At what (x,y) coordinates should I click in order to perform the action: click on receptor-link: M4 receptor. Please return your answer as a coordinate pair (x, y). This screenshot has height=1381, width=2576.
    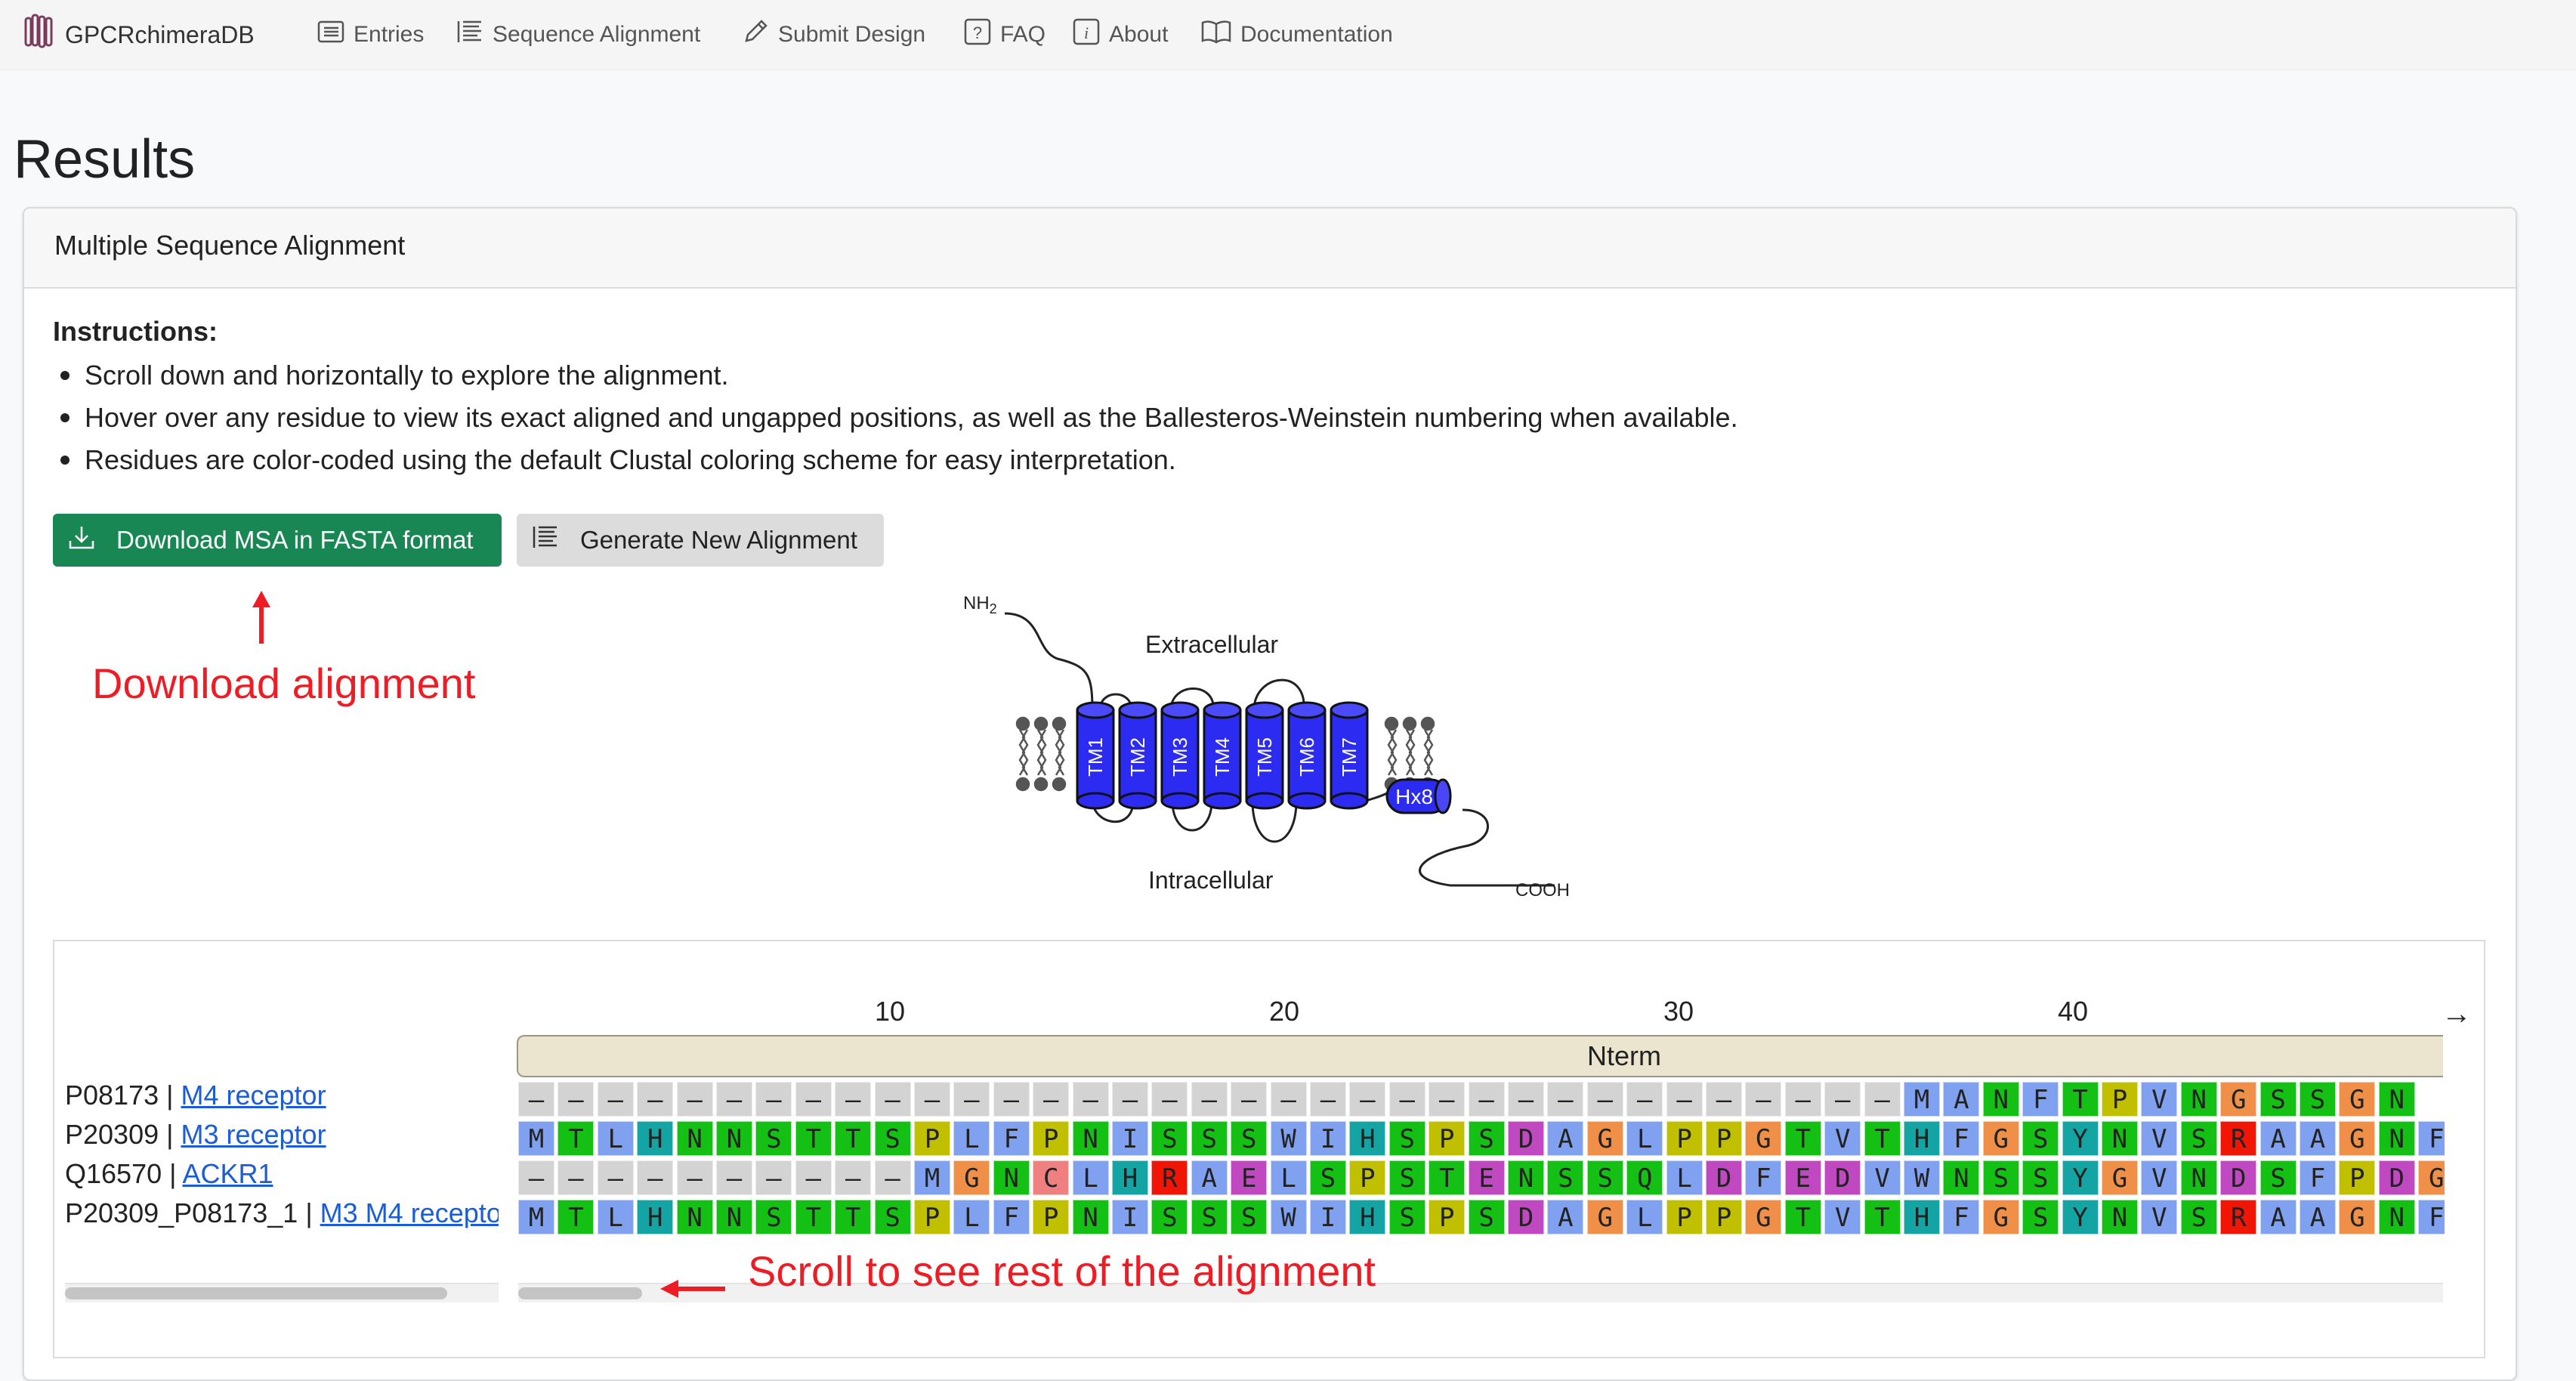
    Looking at the image, I should click on (253, 1095).